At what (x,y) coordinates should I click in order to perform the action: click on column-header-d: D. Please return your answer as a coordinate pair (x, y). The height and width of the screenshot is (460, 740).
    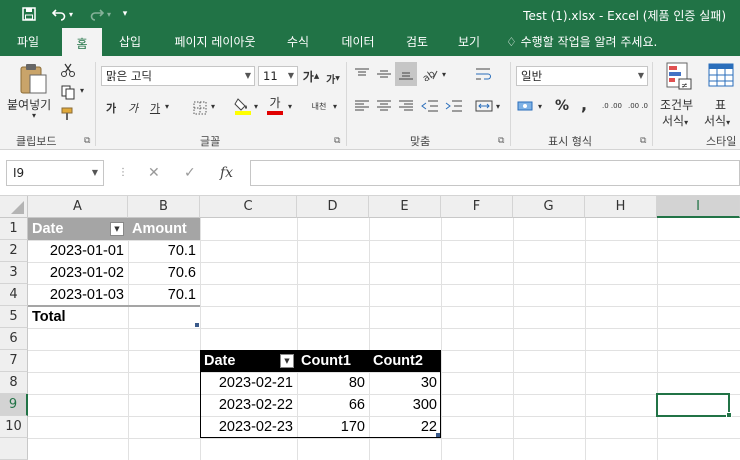
    Looking at the image, I should click on (333, 207).